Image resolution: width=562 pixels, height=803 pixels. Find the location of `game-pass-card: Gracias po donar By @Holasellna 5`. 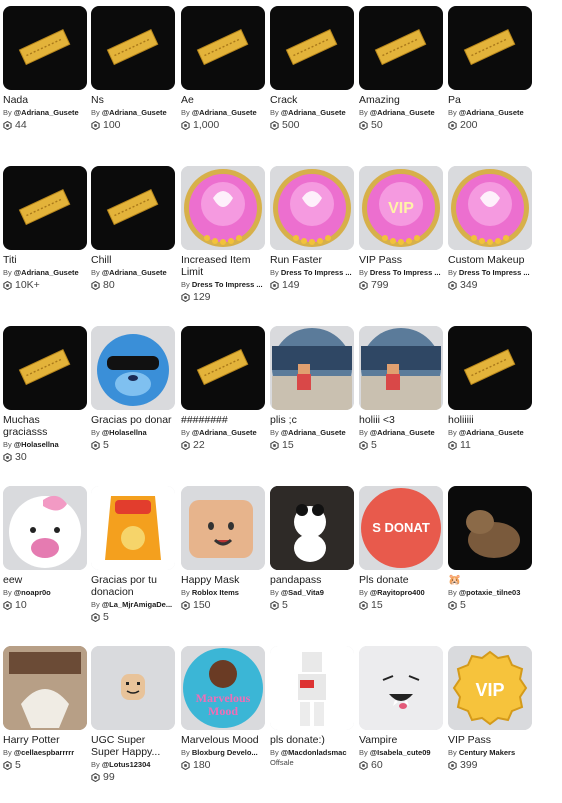

game-pass-card: Gracias po donar By @Holasellna 5 is located at coordinates (133, 388).